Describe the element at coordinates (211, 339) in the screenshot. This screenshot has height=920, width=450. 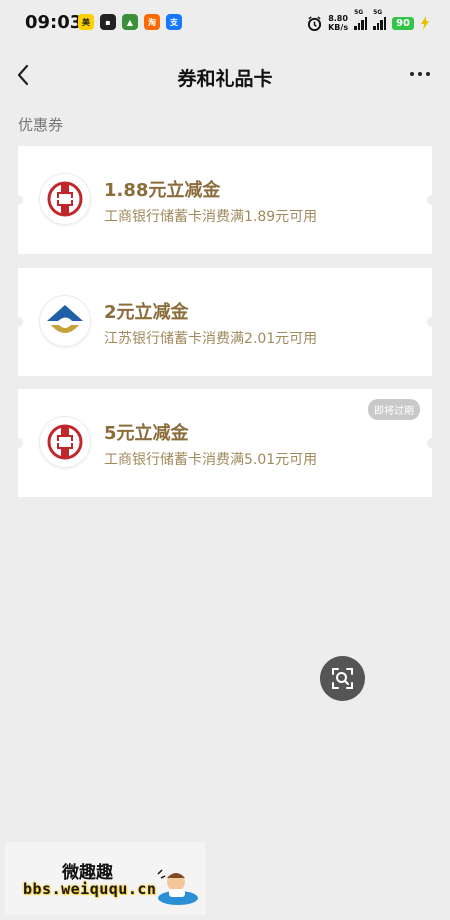
I see `coupon-description: 江苏银行储蓄卡消费满2.01元可用` at that location.